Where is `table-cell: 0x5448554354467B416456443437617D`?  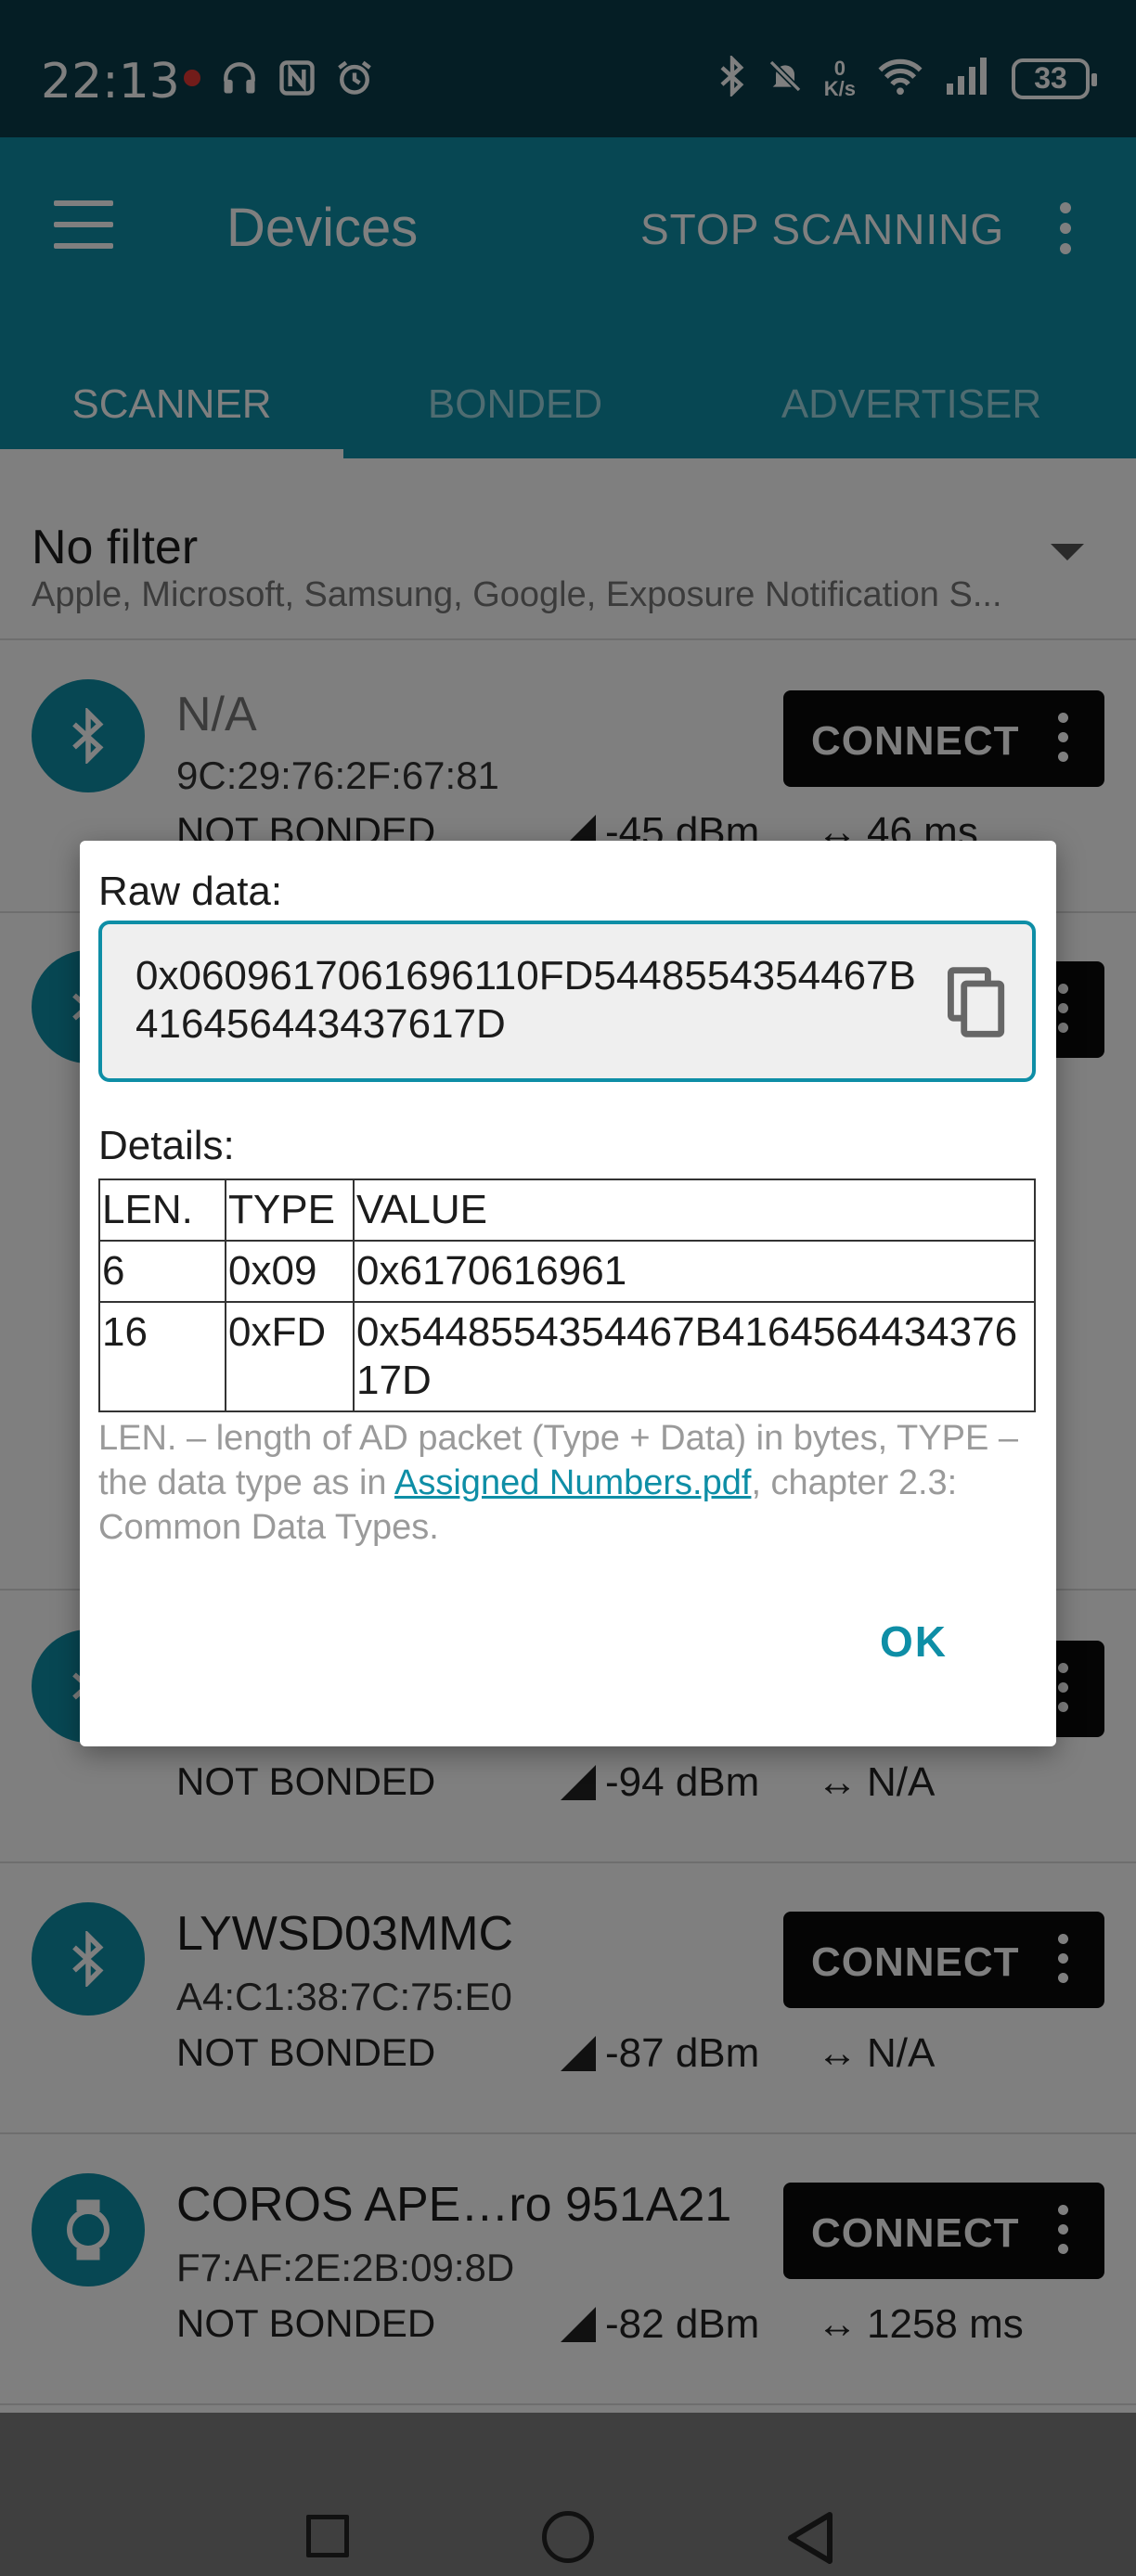 table-cell: 0x5448554354467B416456443437617D is located at coordinates (694, 1357).